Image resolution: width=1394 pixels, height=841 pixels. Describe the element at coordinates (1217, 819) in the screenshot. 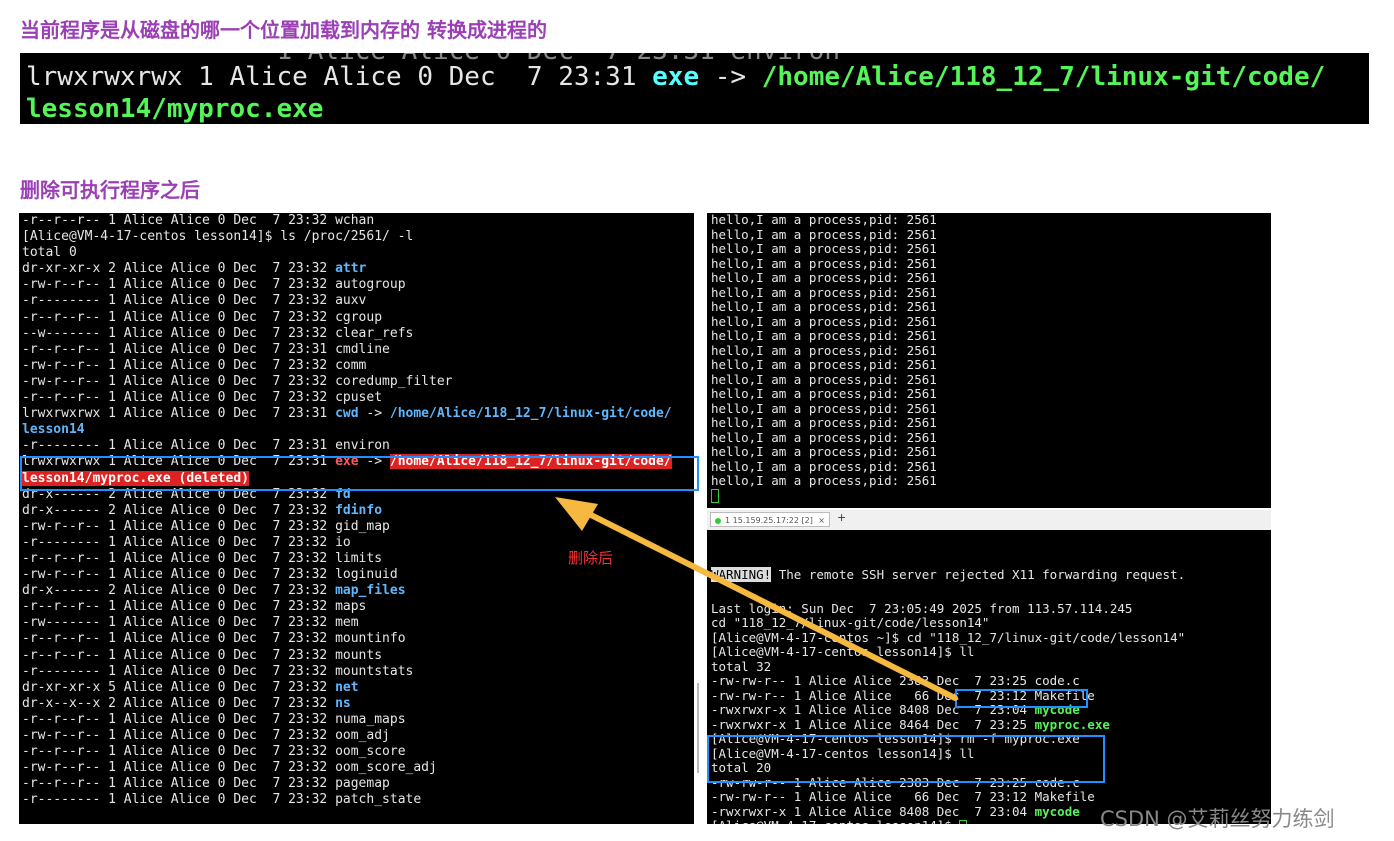

I see `watermark: CSDN @艾莉丝努力练剑` at that location.